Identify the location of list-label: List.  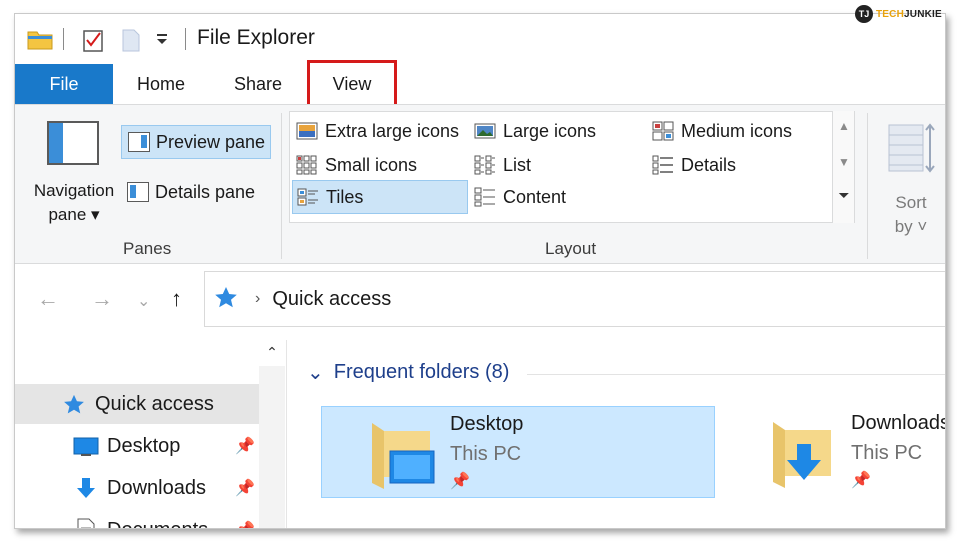
(517, 164).